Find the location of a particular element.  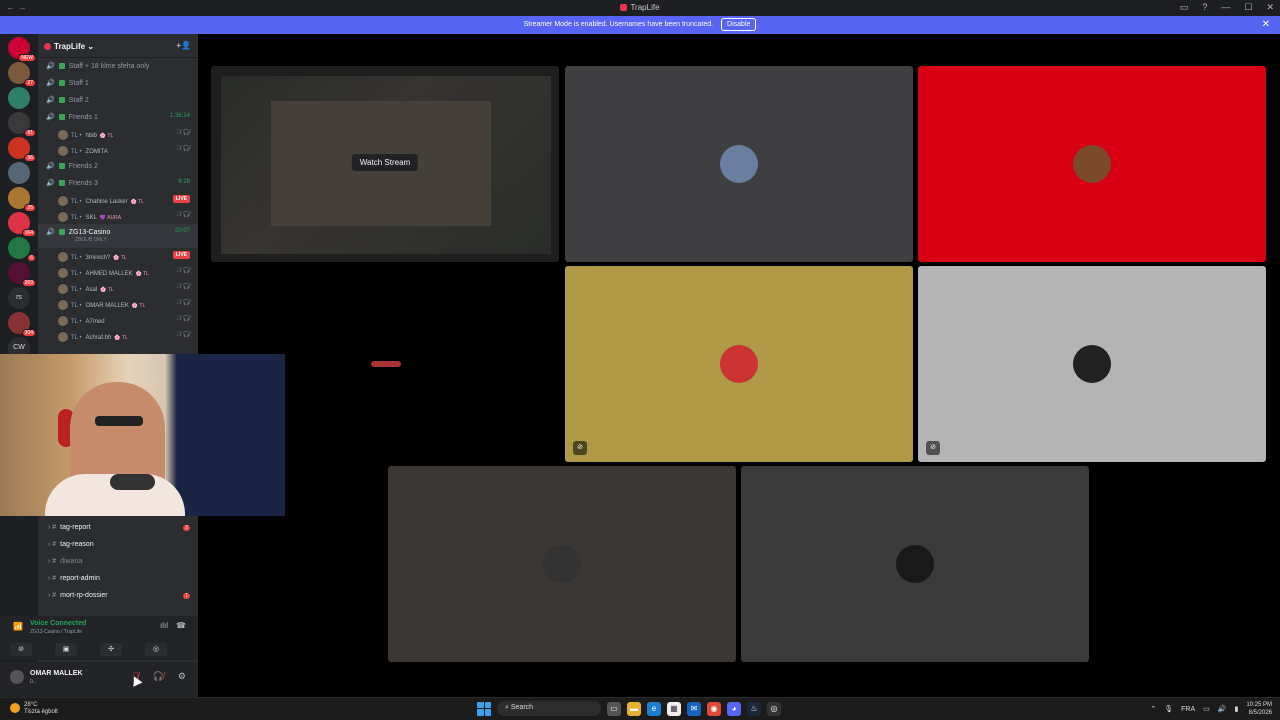

user-name: OMAR MALLEK is located at coordinates (56, 673).